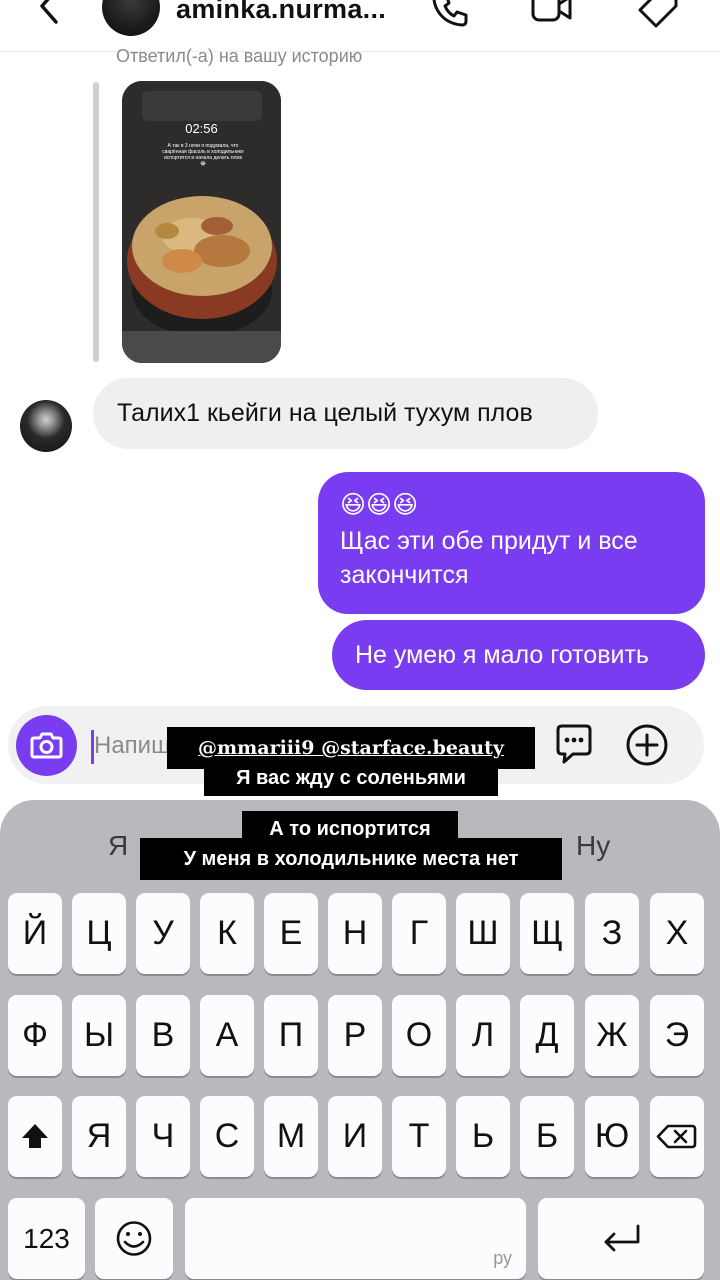  I want to click on reply-indicator-bar, so click(96, 222).